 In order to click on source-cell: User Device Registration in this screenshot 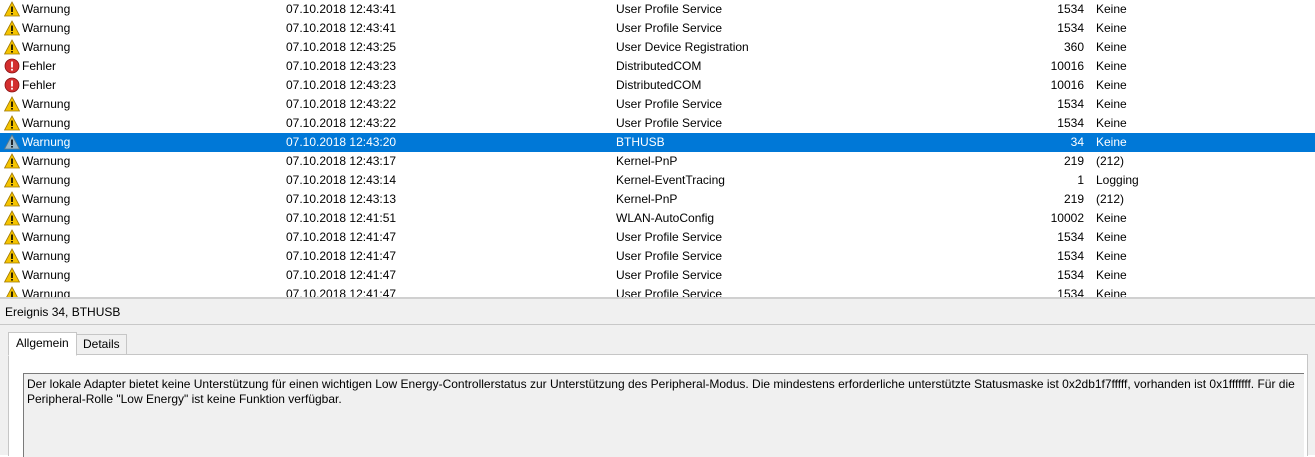, I will do `click(682, 47)`.